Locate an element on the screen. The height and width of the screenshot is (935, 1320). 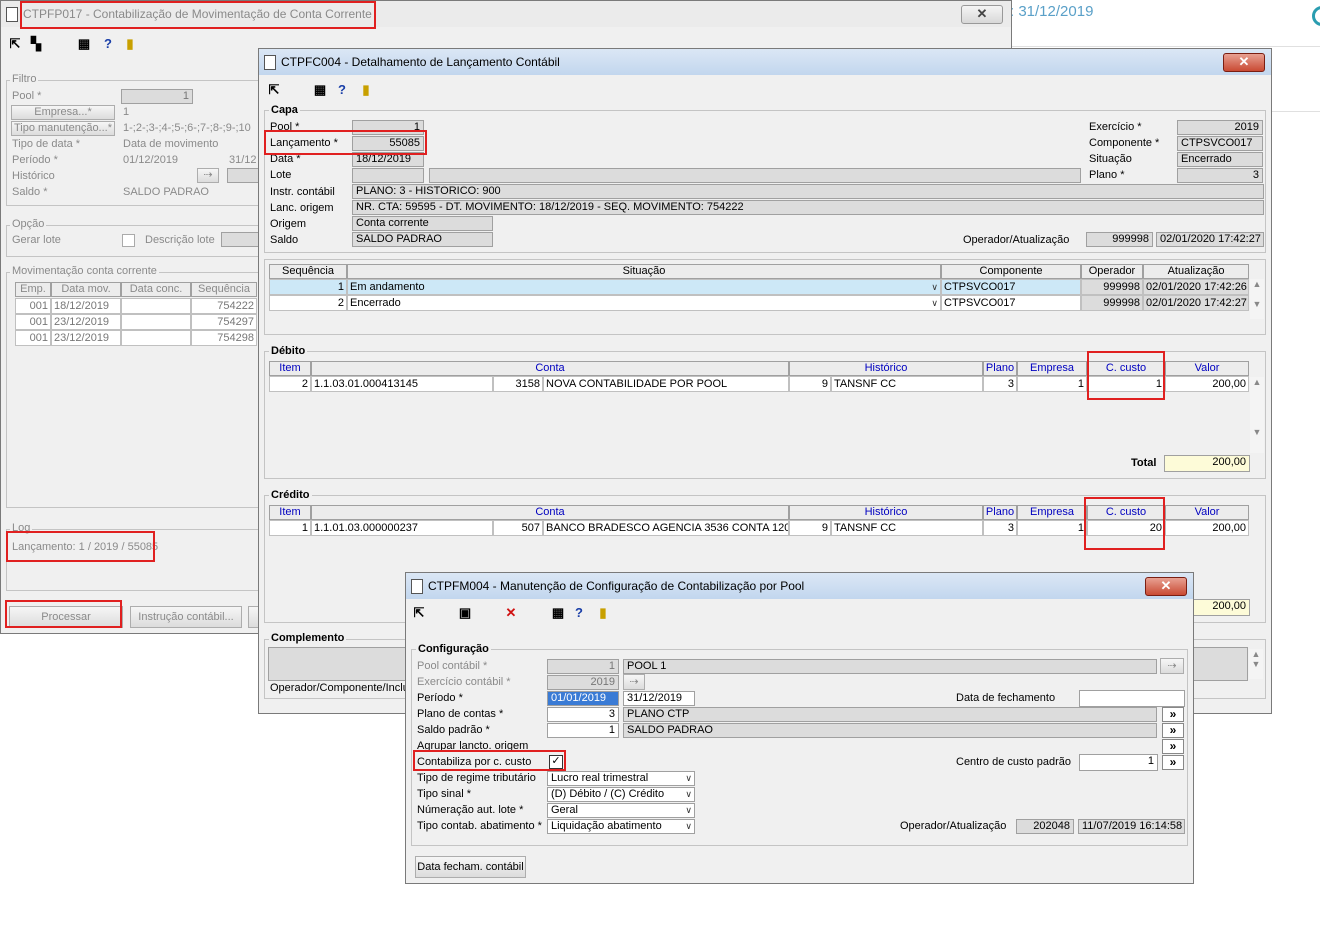
agrupar-lookup-button: » is located at coordinates (1173, 746).